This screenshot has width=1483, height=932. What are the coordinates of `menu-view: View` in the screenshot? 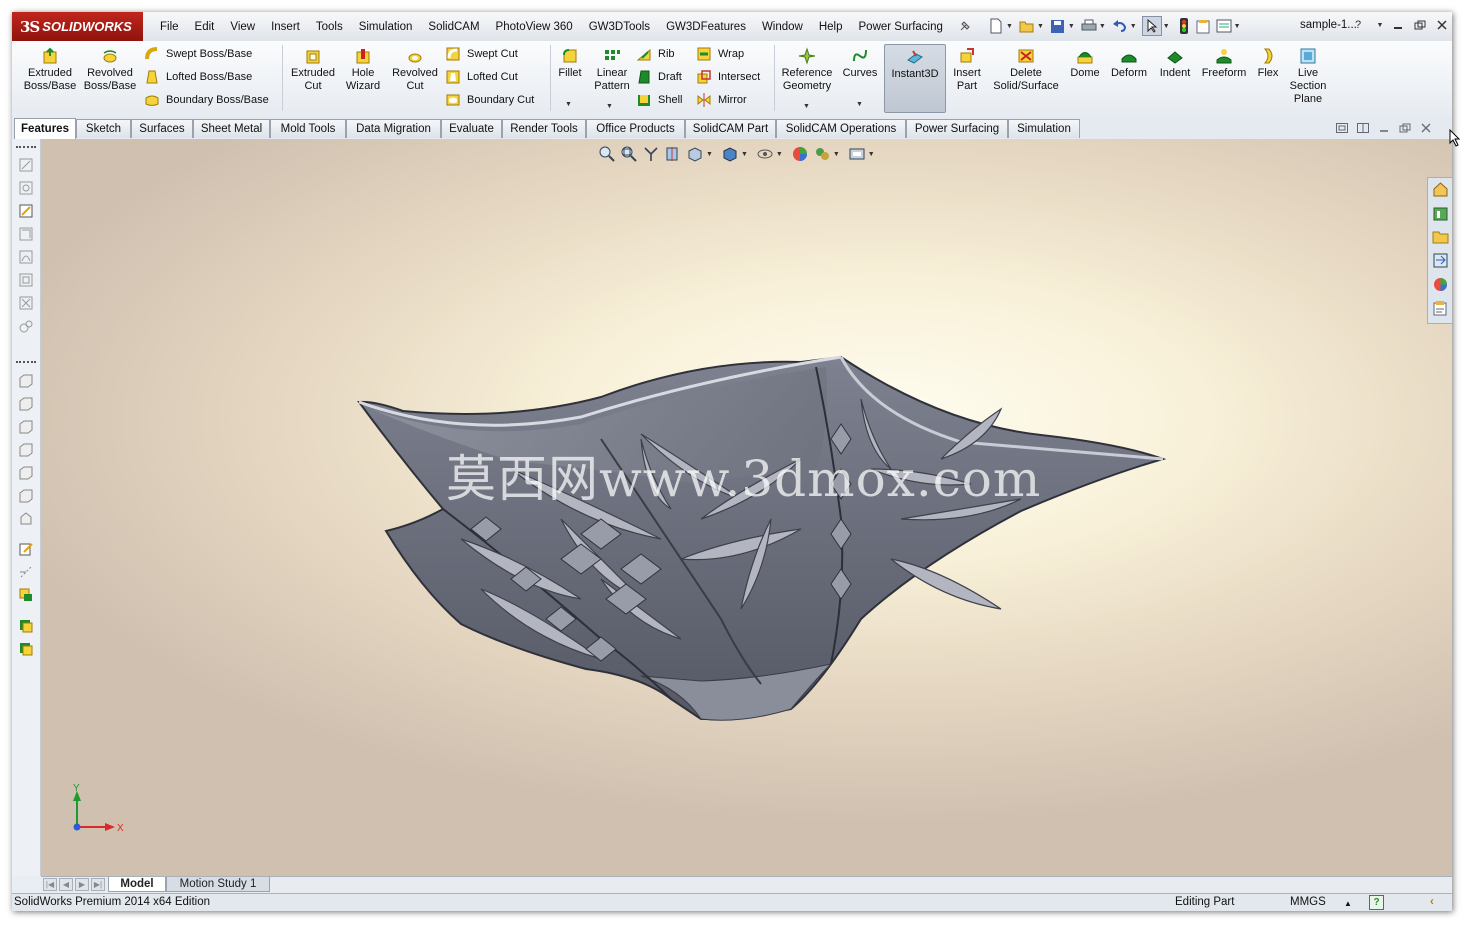 It's located at (242, 27).